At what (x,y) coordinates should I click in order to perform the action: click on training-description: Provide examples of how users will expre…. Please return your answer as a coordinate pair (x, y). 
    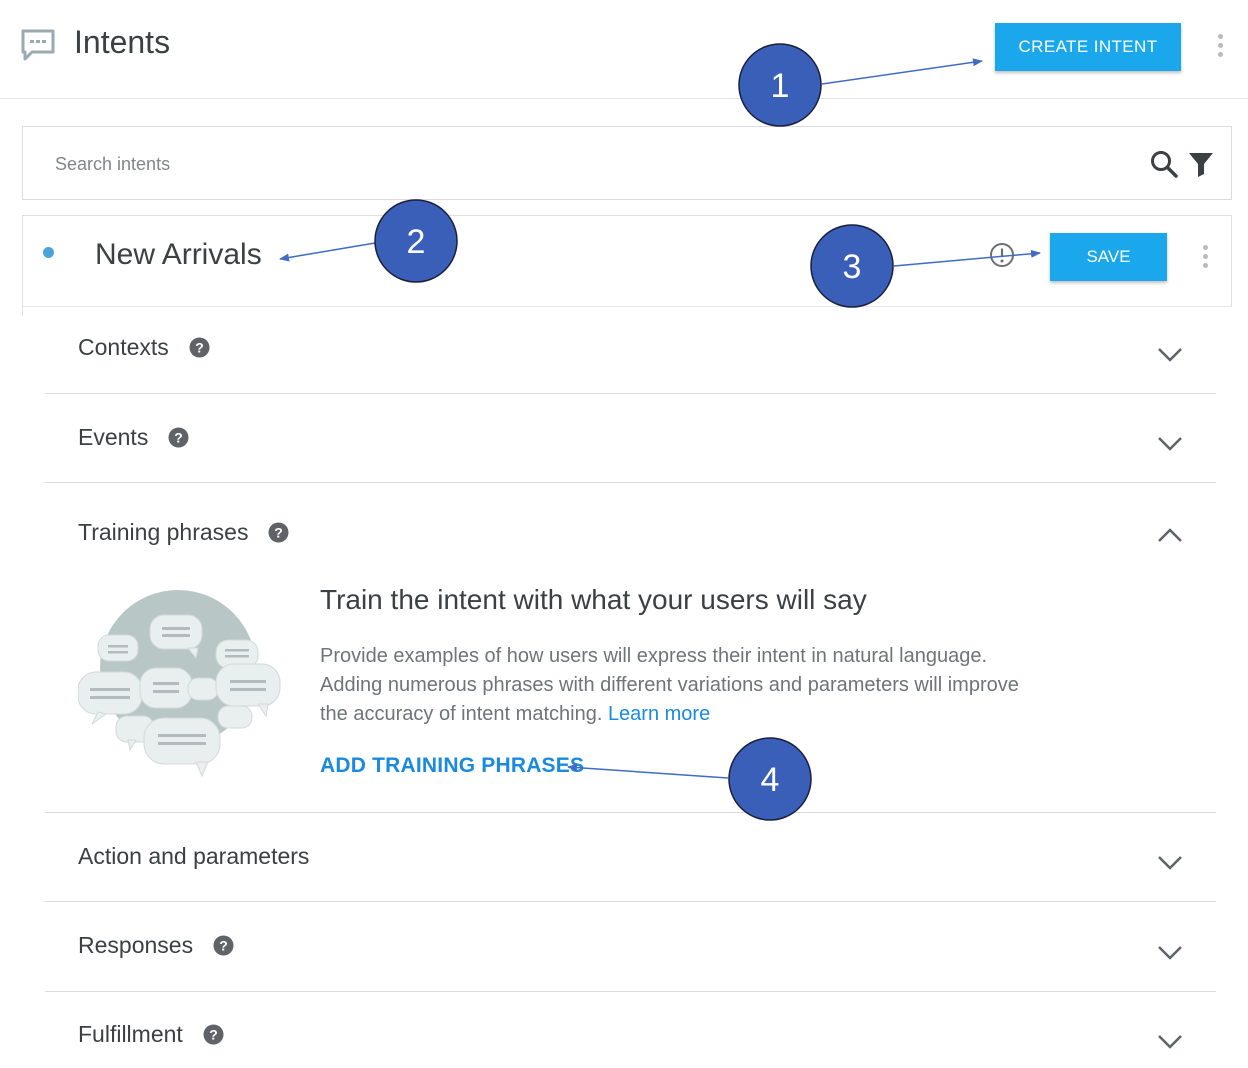
    Looking at the image, I should click on (680, 685).